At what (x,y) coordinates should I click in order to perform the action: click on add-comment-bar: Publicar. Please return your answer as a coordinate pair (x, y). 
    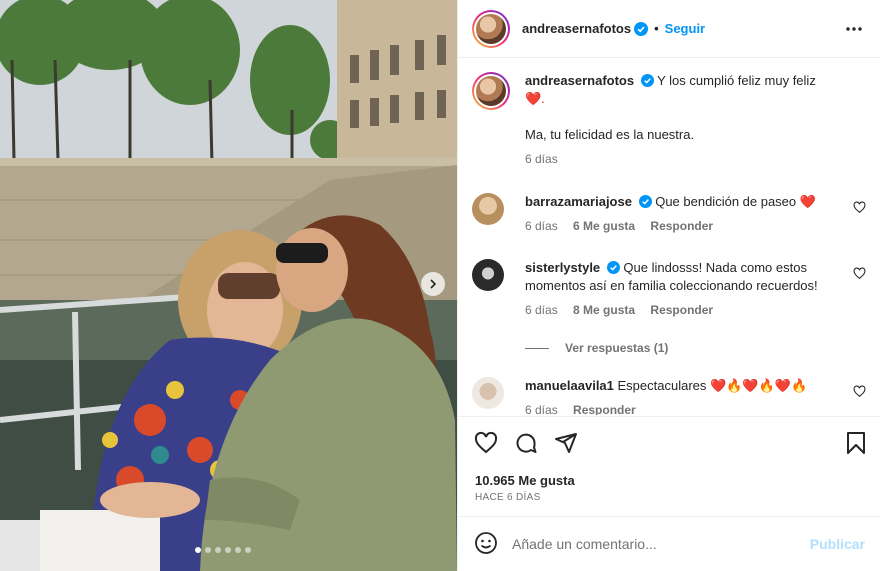
    Looking at the image, I should click on (669, 543).